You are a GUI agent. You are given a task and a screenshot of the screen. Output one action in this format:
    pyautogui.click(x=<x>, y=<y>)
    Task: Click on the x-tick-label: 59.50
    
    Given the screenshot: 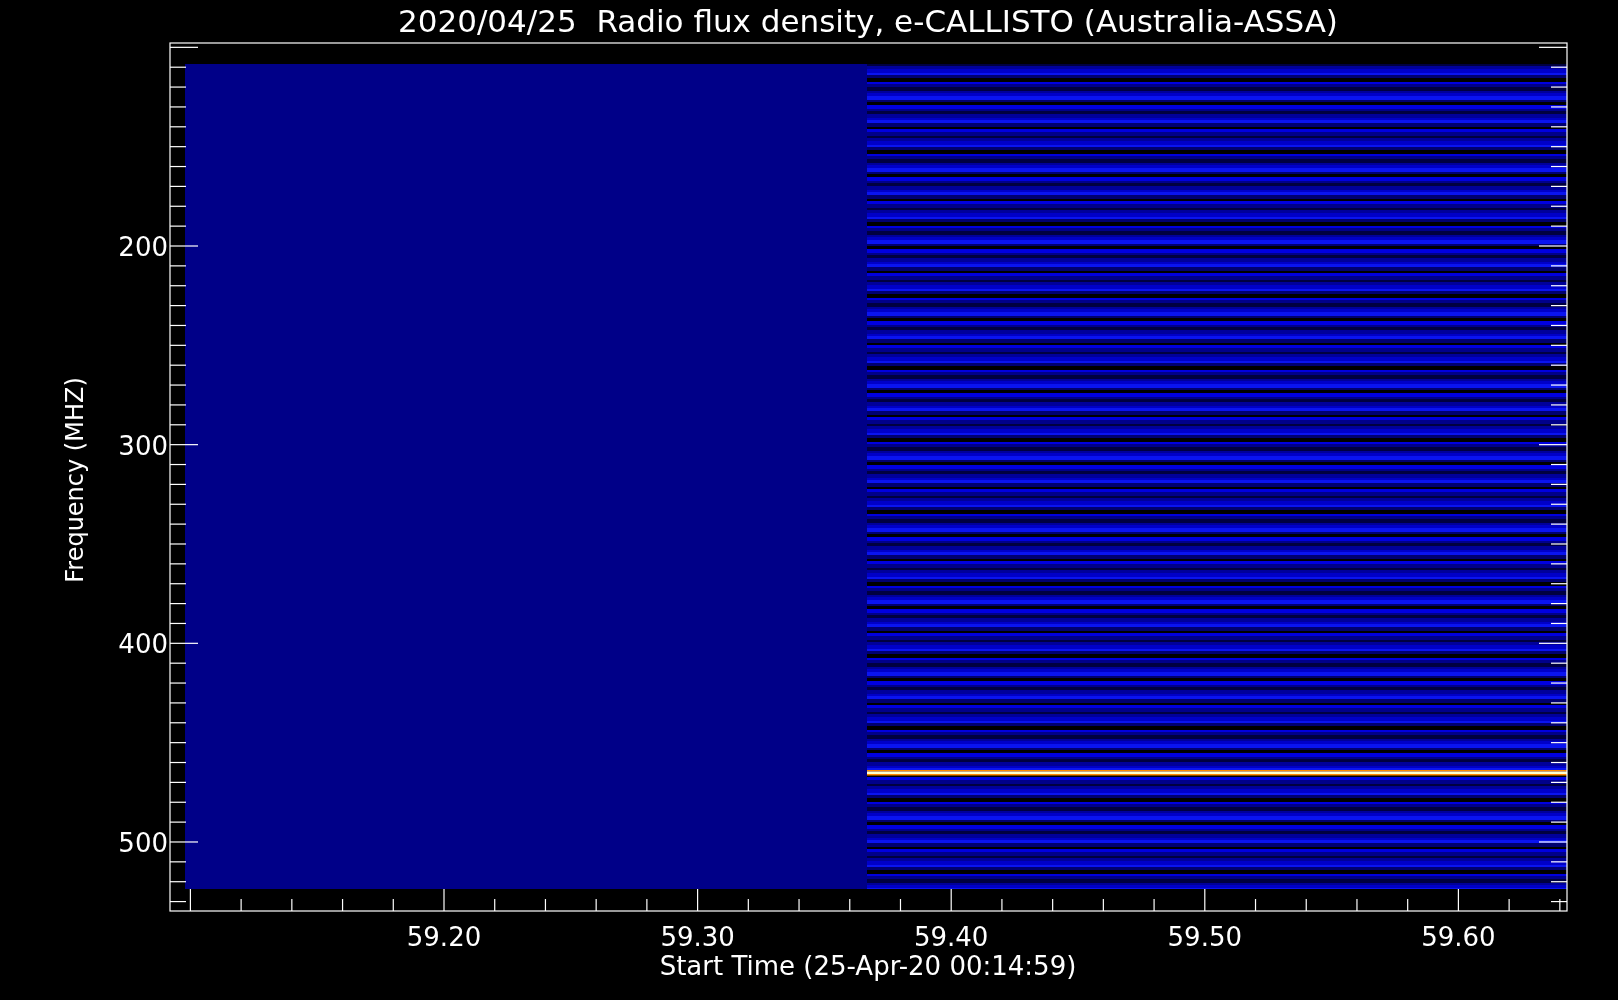 What is the action you would take?
    pyautogui.click(x=1204, y=937)
    